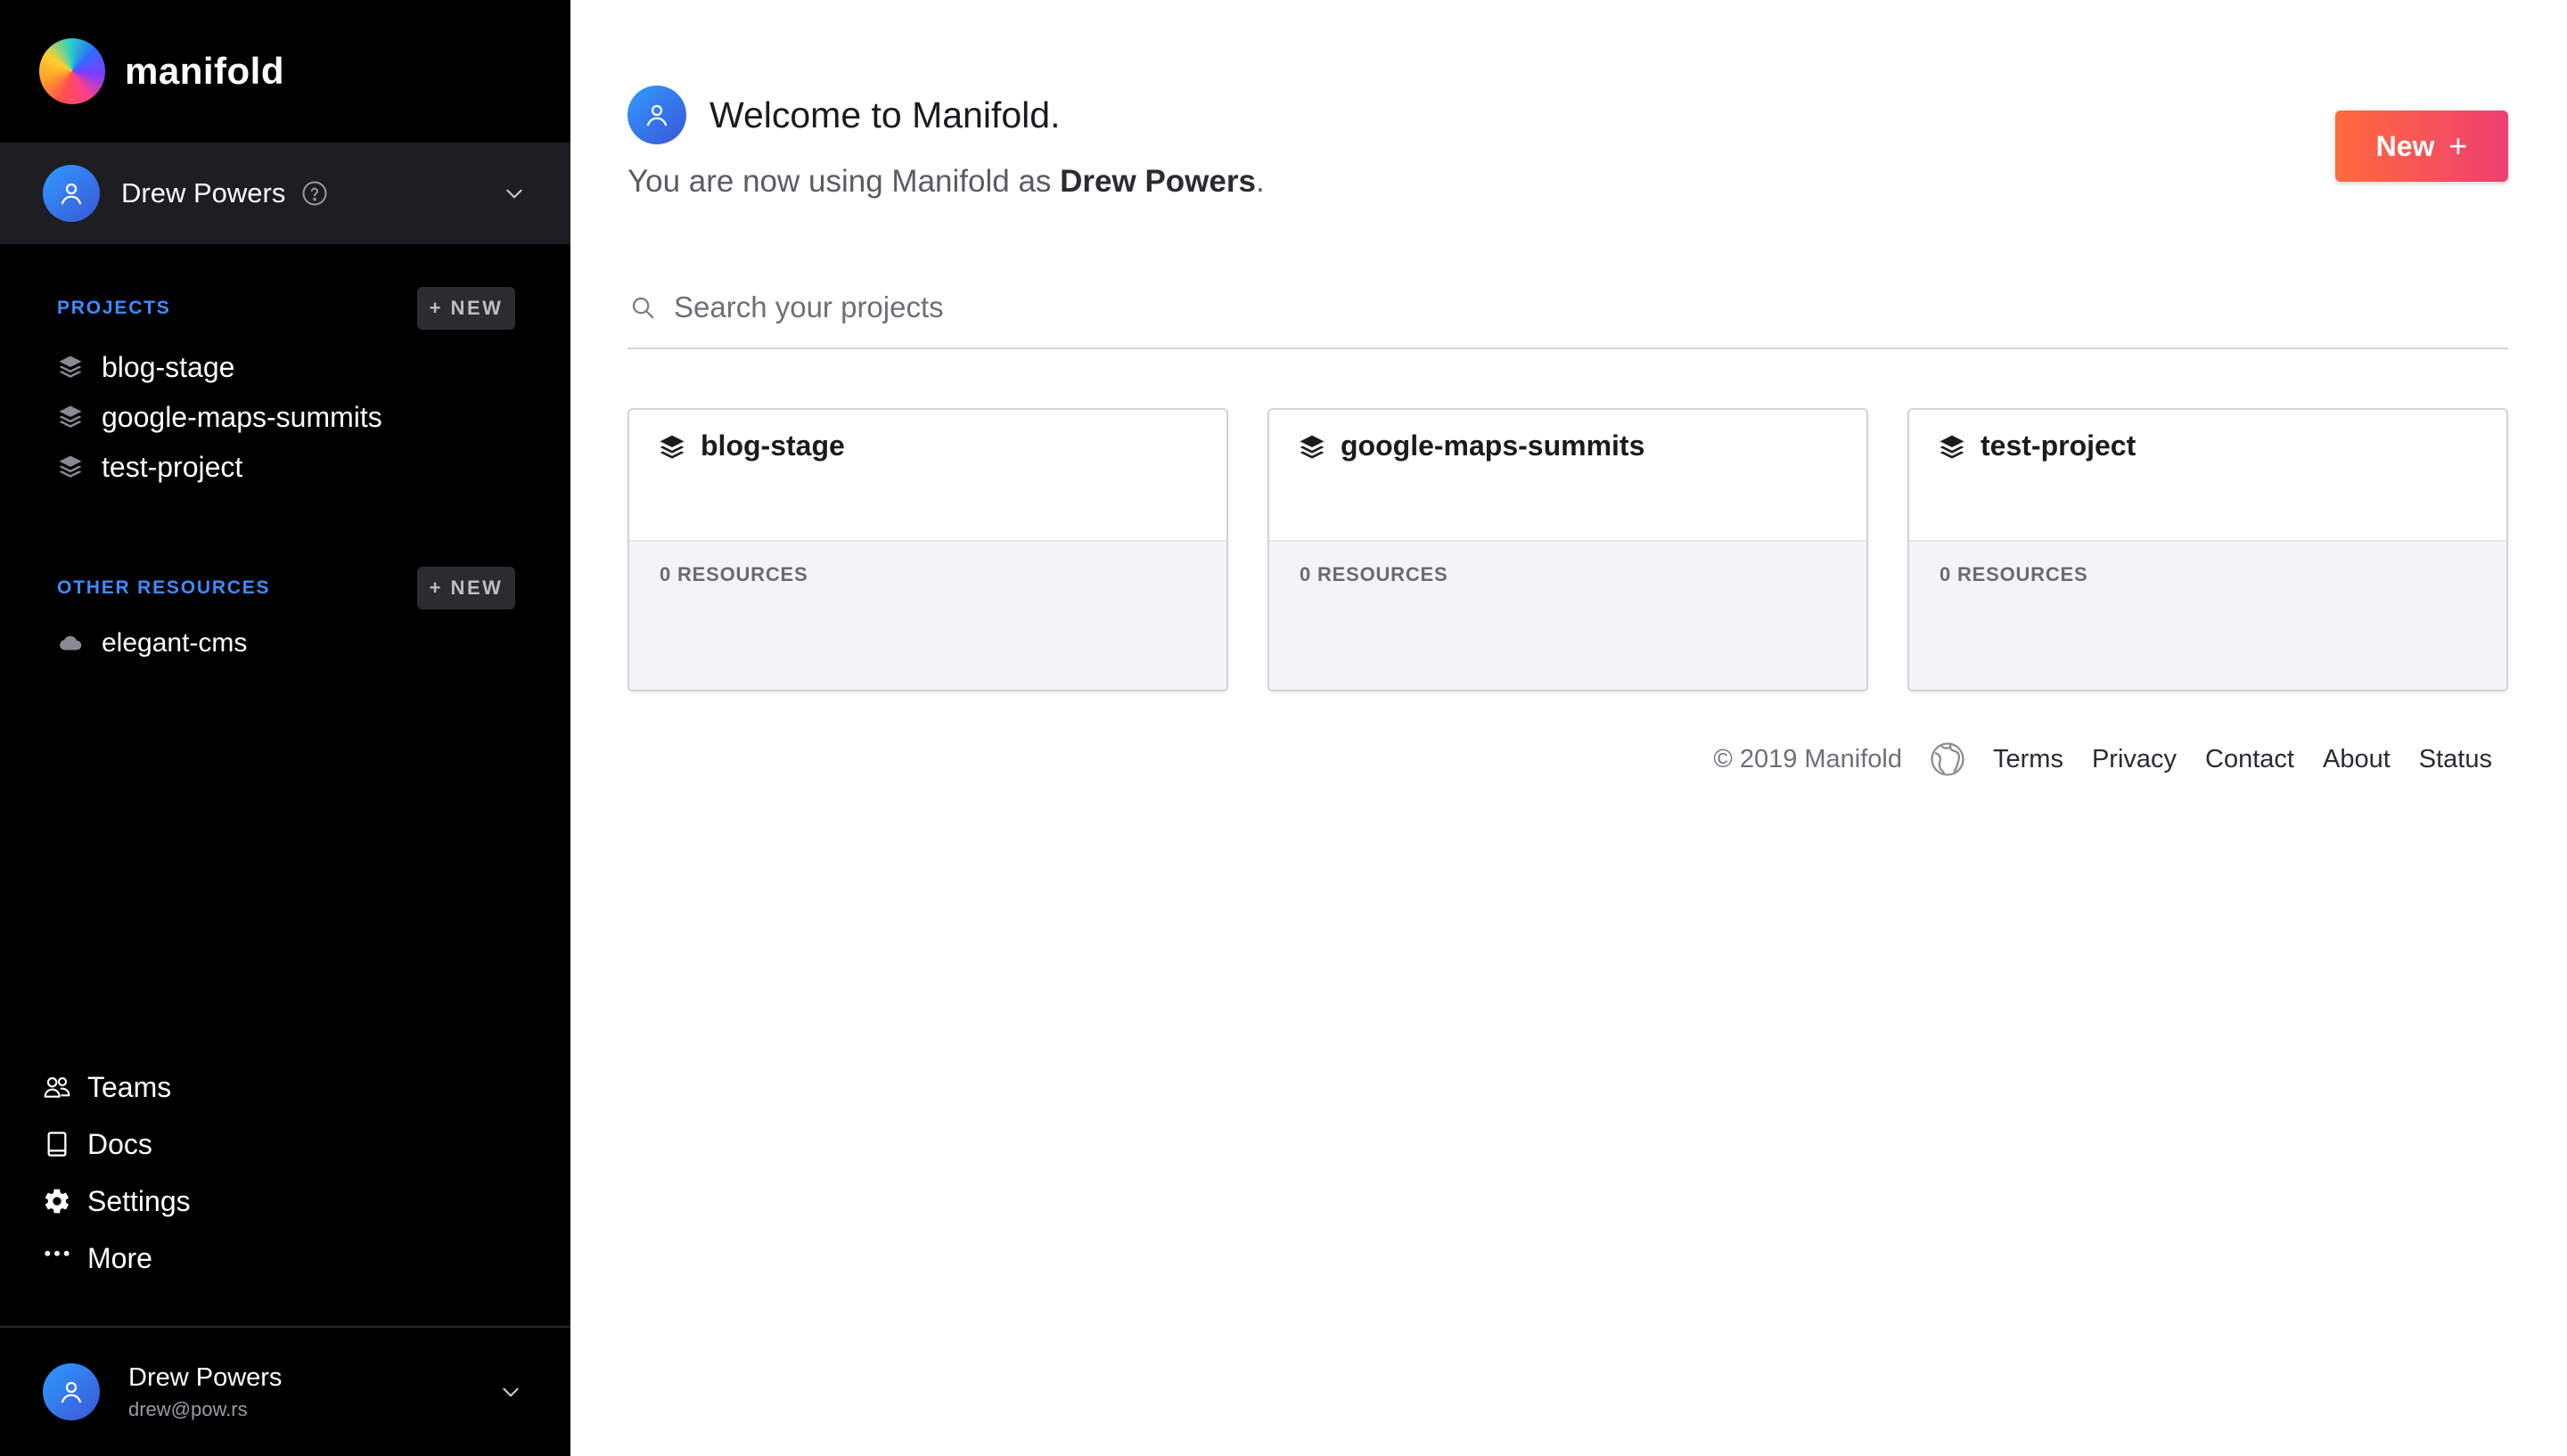 This screenshot has height=1456, width=2567. What do you see at coordinates (844, 182) in the screenshot?
I see `subtitle-prefix: You are now using Manifold as` at bounding box center [844, 182].